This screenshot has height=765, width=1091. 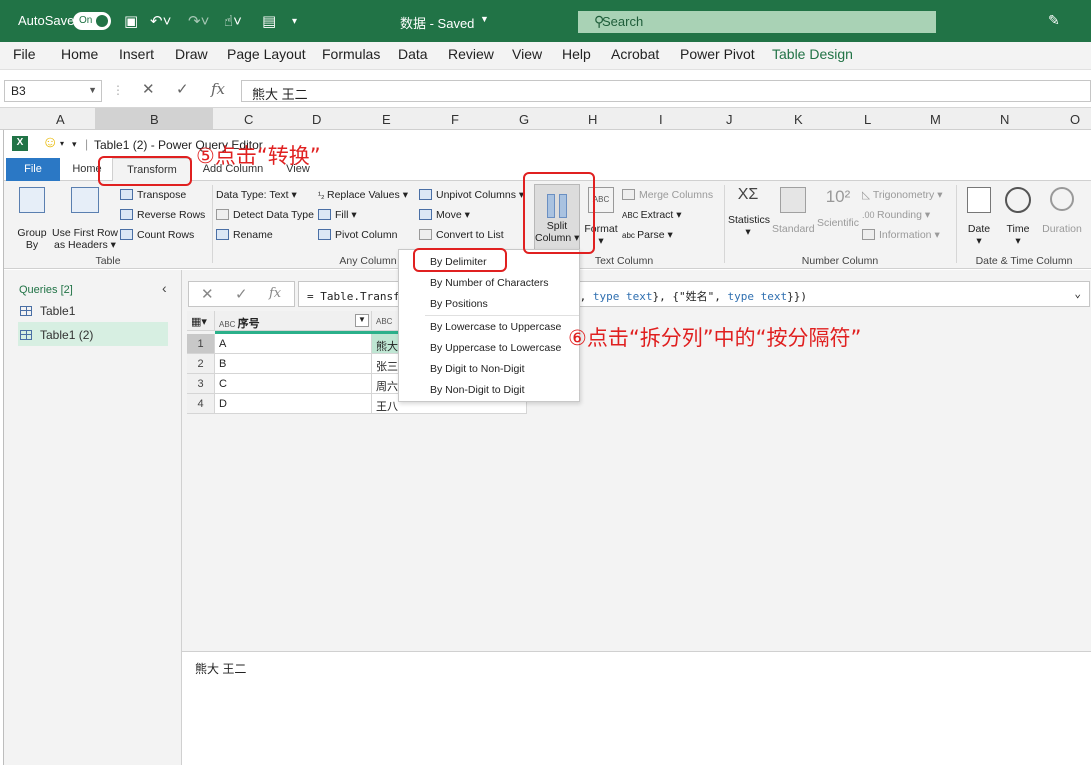 I want to click on scientific-button: 10² Scientific, so click(x=838, y=208).